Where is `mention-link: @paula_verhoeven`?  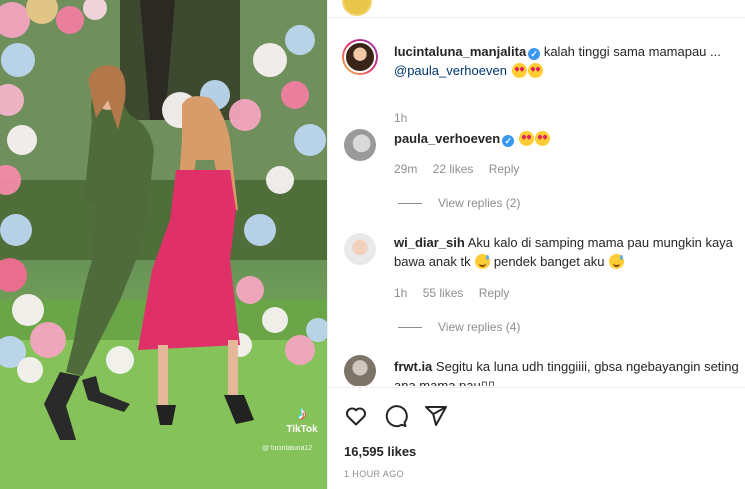
mention-link: @paula_verhoeven is located at coordinates (450, 70).